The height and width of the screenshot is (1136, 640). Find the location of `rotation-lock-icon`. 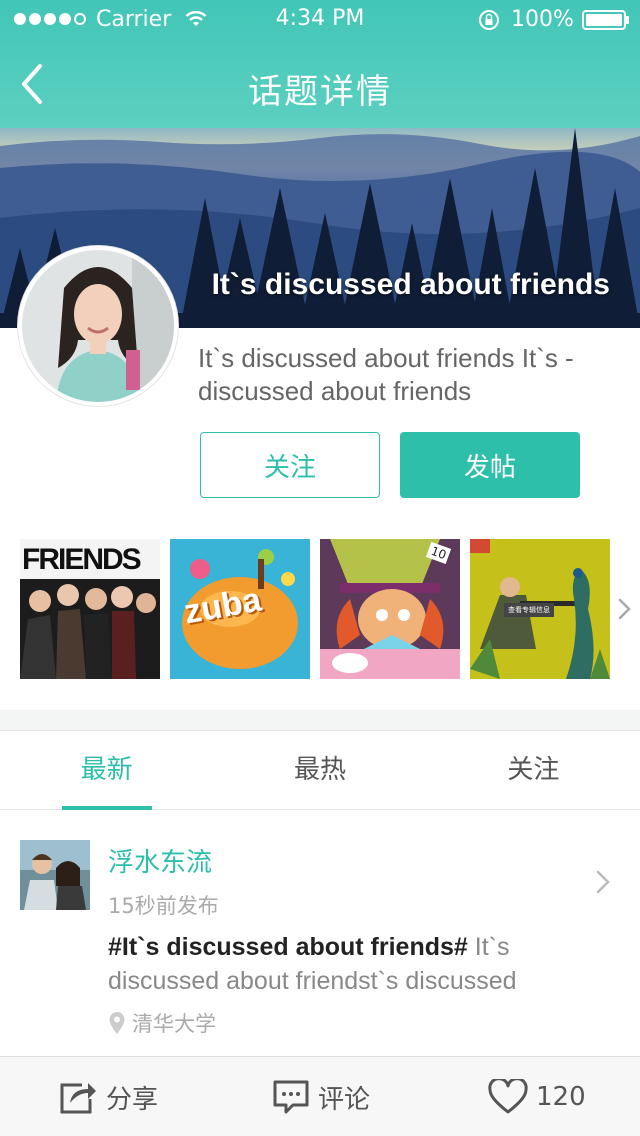

rotation-lock-icon is located at coordinates (489, 20).